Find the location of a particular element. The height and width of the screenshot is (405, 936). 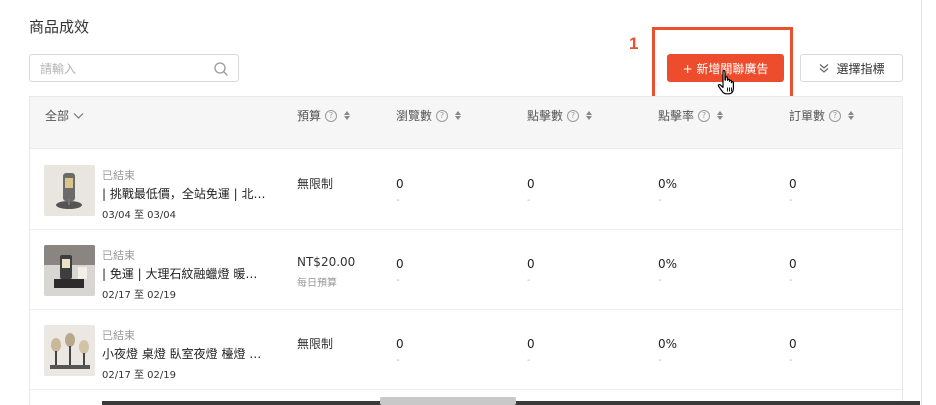

select-metrics-label: 選擇指標 is located at coordinates (860, 68).